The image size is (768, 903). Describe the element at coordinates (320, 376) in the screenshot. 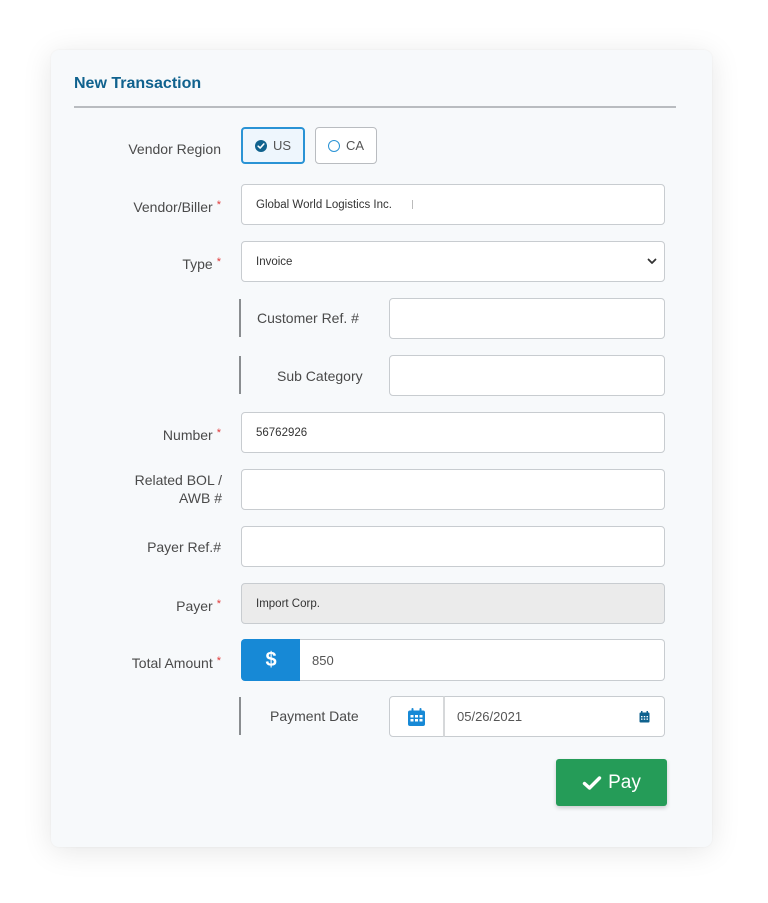

I see `sub-category-label: Sub Category` at that location.